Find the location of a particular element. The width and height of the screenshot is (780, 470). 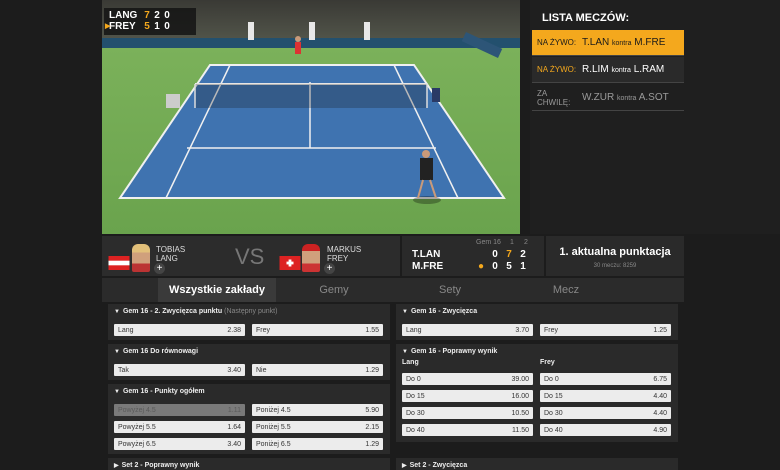

tab-match: Mecz is located at coordinates (566, 290).